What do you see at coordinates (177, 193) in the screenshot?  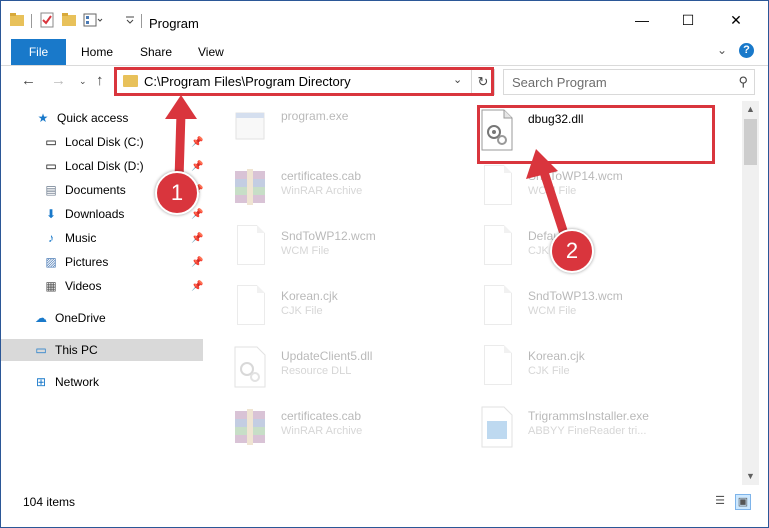 I see `step-1-badge: 1` at bounding box center [177, 193].